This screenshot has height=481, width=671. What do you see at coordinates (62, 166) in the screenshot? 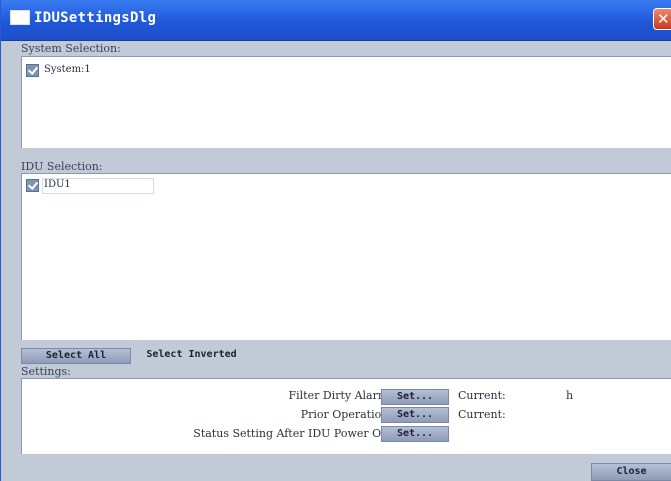
I see `idu-selection-label: IDU Selection:` at bounding box center [62, 166].